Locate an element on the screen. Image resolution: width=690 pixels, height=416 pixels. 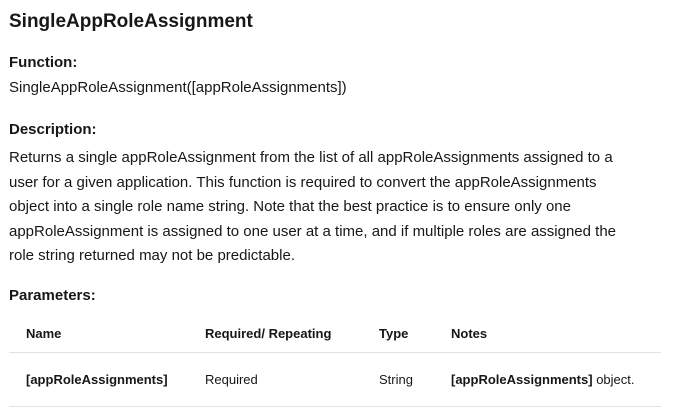
column-header-notes: Notes is located at coordinates (547, 333).